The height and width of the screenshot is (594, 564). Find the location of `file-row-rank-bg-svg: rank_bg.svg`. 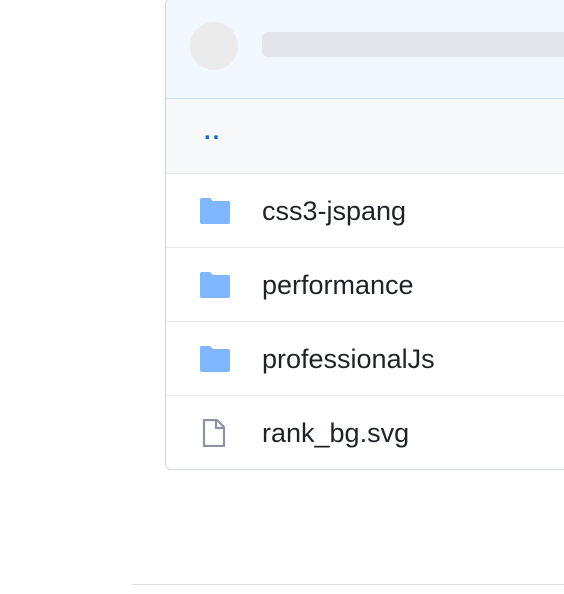

file-row-rank-bg-svg: rank_bg.svg is located at coordinates (365, 432).